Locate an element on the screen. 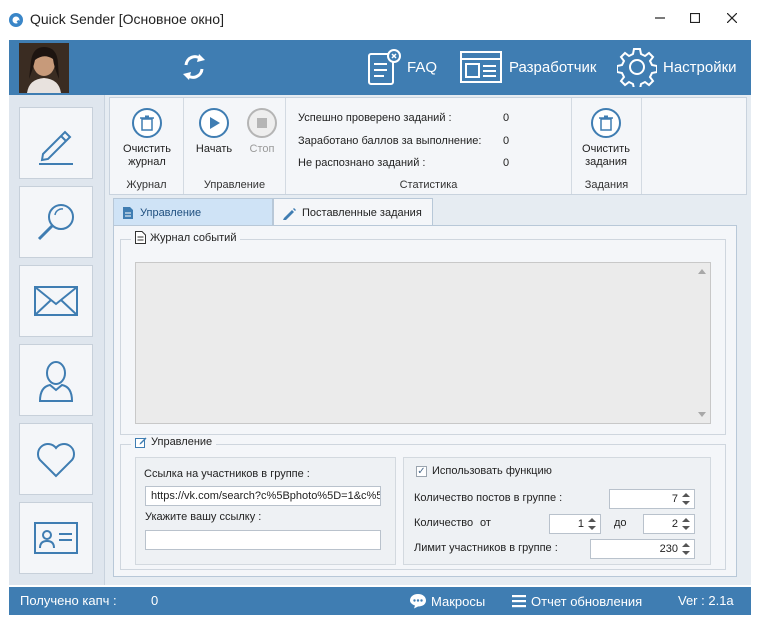 Image resolution: width=759 pixels, height=622 pixels. ribbon-group-control: Начать Стоп Управление is located at coordinates (235, 146).